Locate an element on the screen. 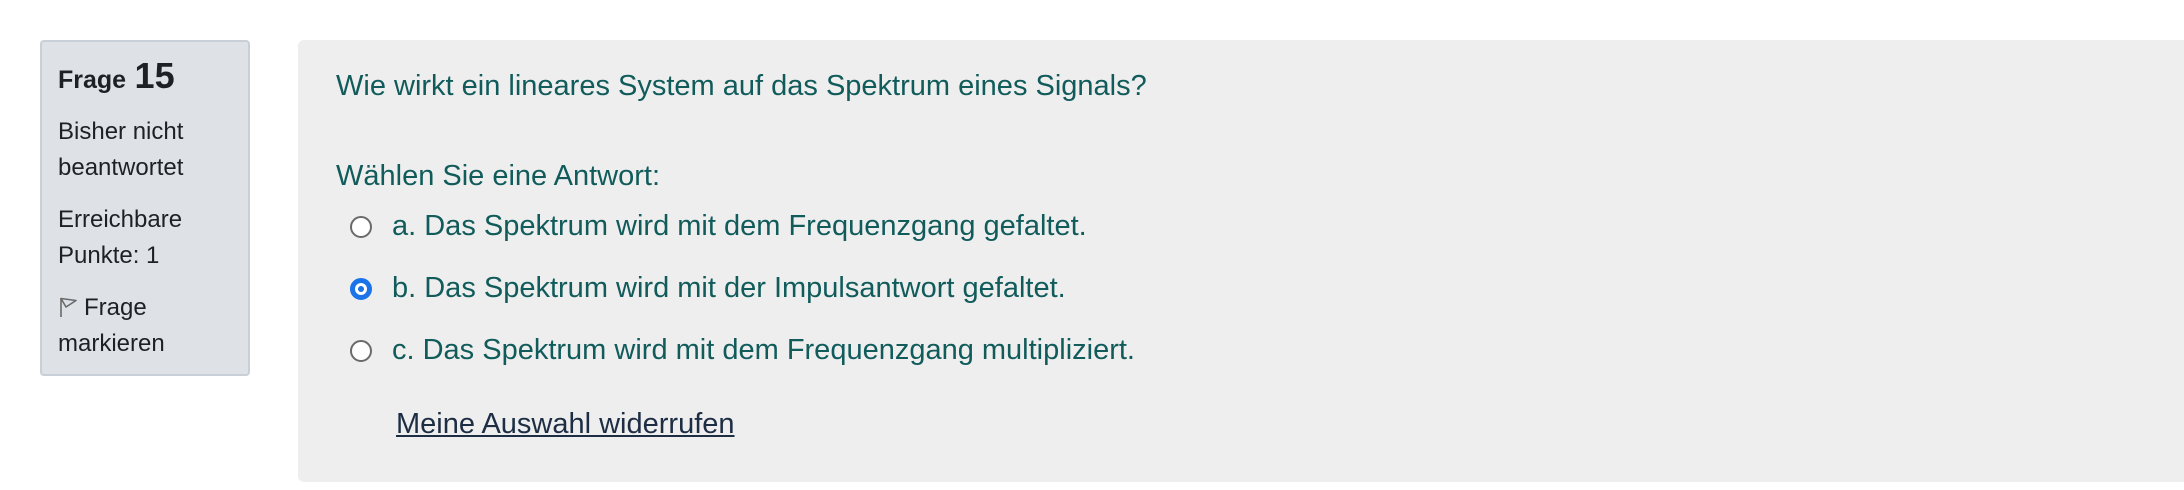 The width and height of the screenshot is (2184, 490). question-state-line1: Bisher nicht is located at coordinates (121, 131).